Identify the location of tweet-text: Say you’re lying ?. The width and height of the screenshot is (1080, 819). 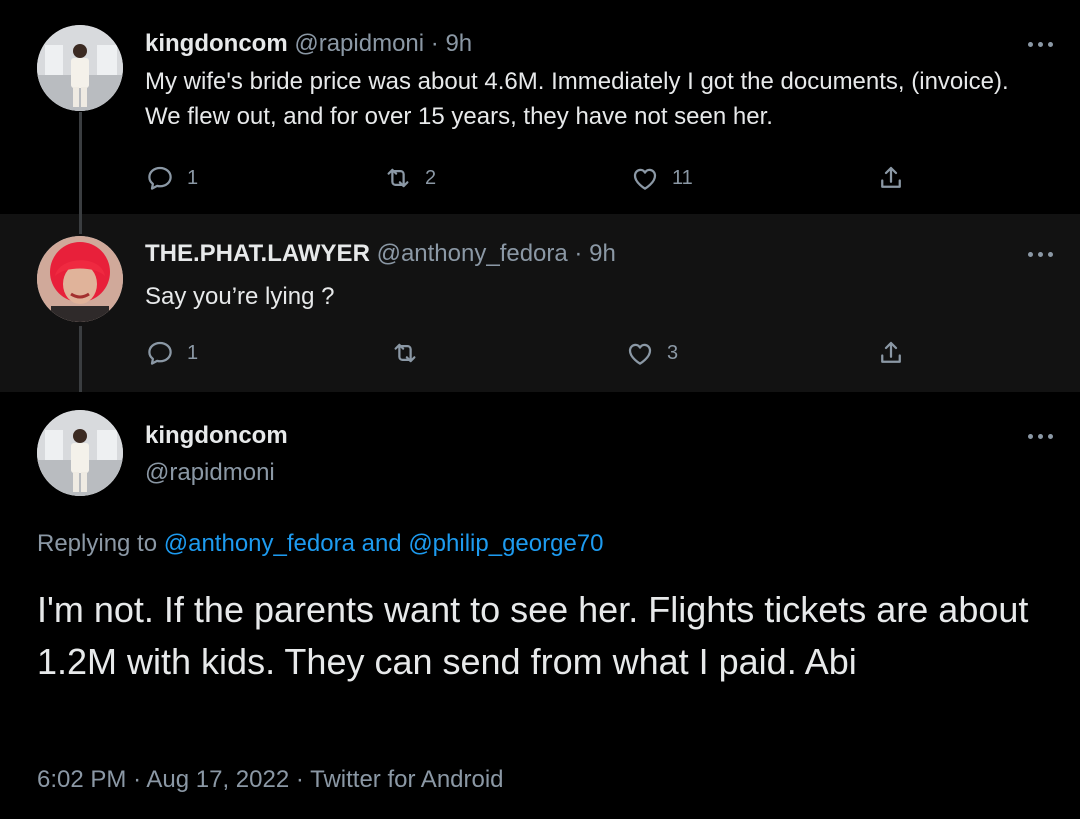
(240, 296).